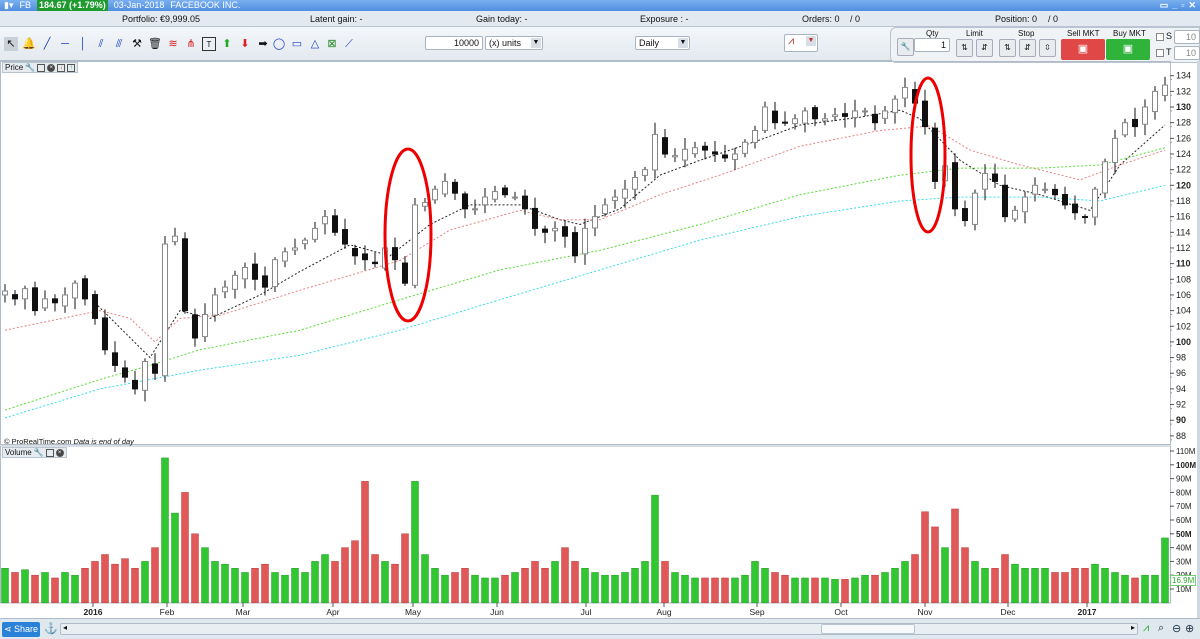 This screenshot has height=639, width=1200. What do you see at coordinates (1189, 628) in the screenshot?
I see `zoom-in-icon: ⊕` at bounding box center [1189, 628].